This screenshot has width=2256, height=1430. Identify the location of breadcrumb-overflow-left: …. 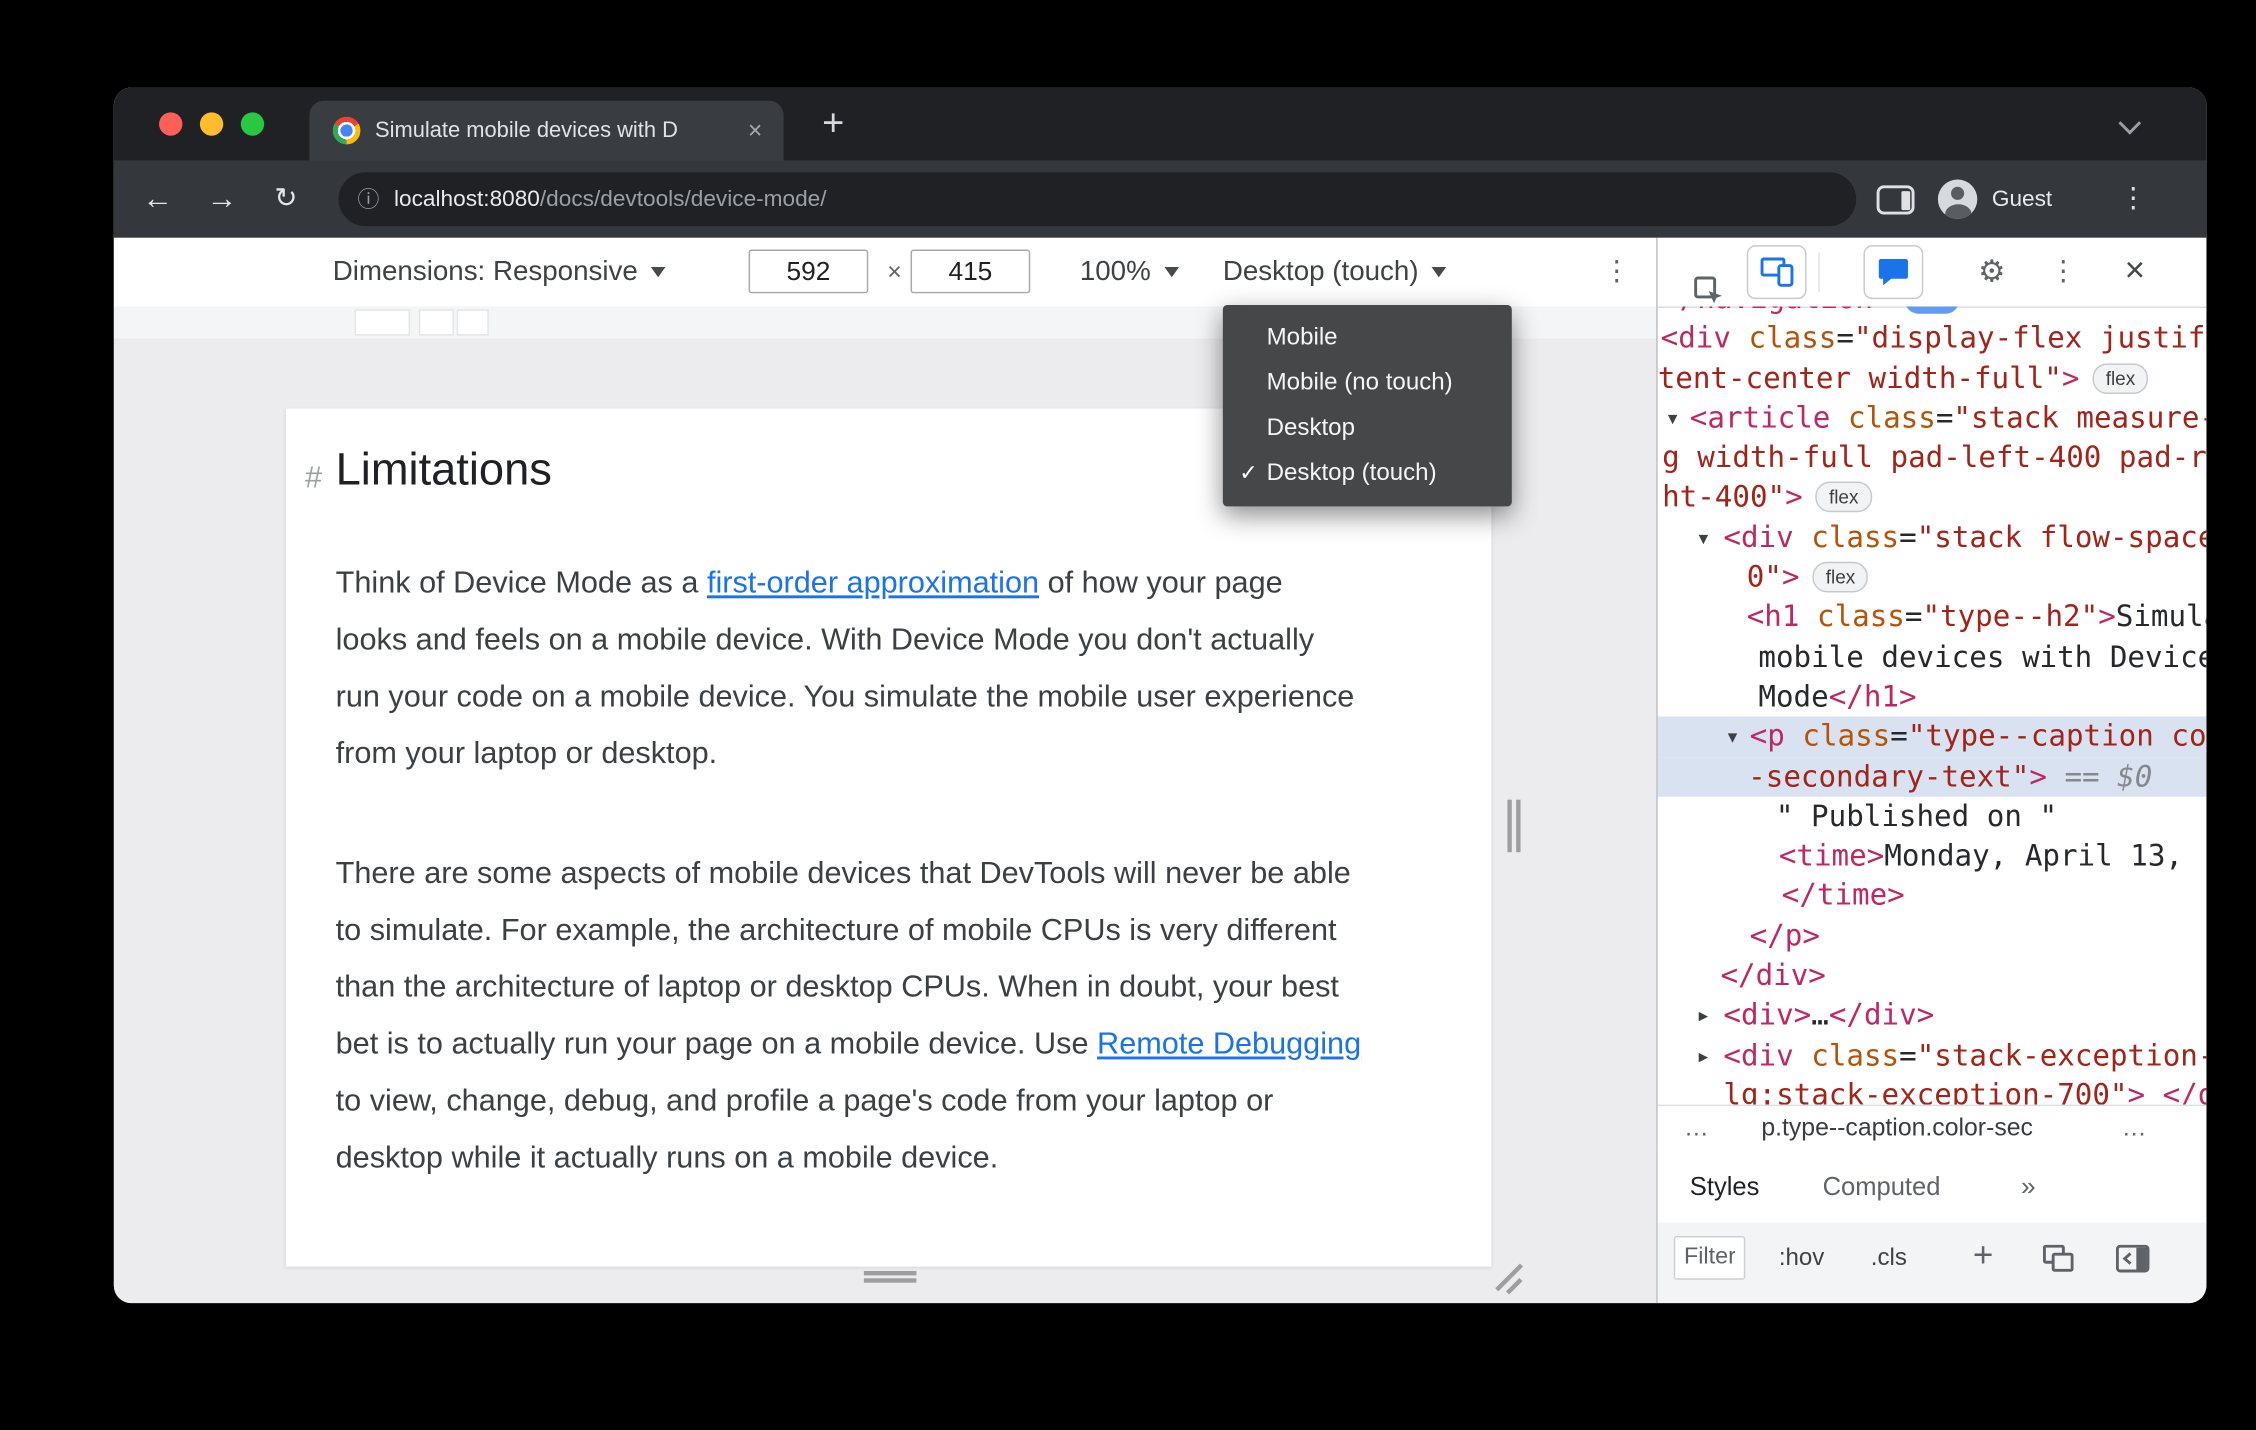
(1696, 1128).